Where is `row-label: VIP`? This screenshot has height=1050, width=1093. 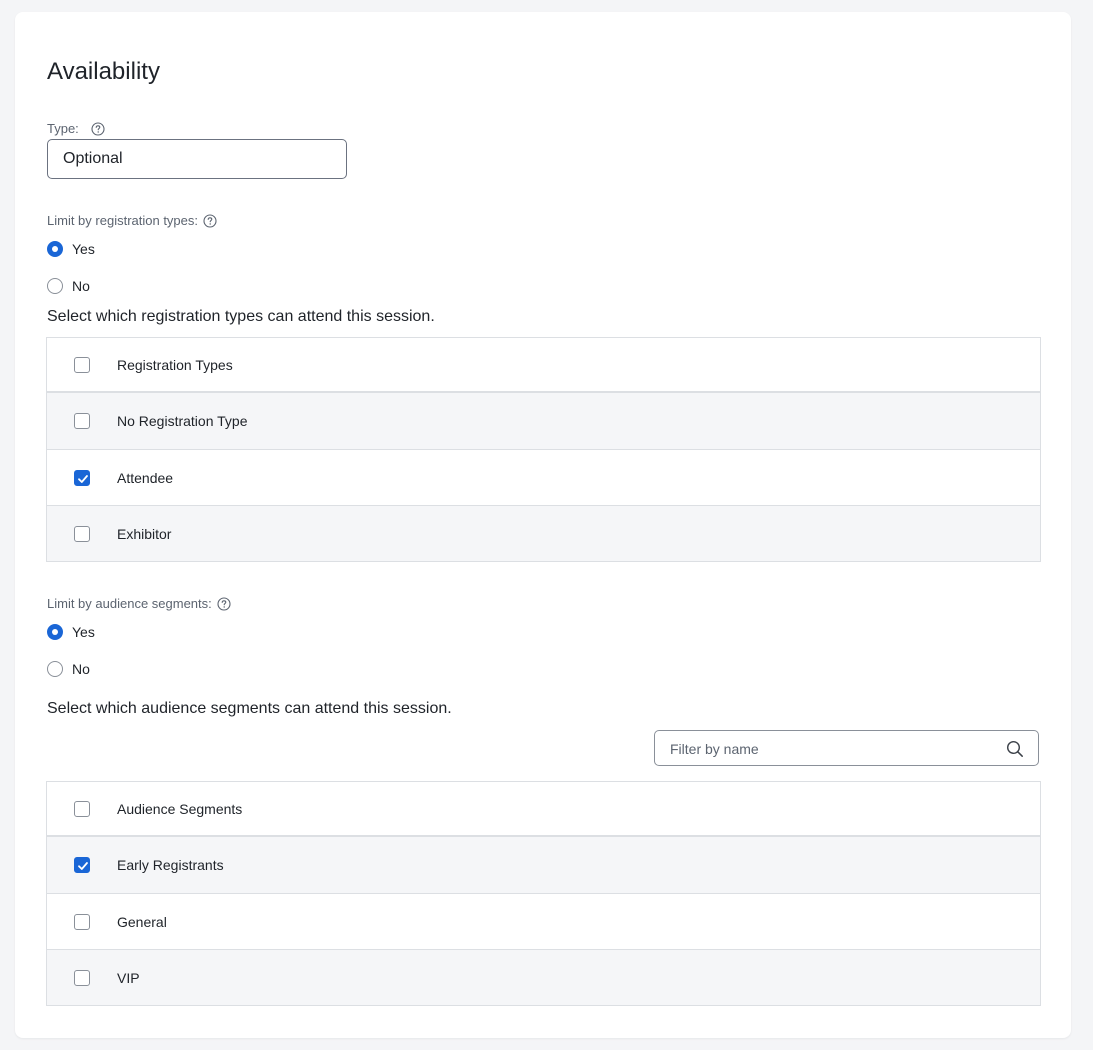 row-label: VIP is located at coordinates (128, 977).